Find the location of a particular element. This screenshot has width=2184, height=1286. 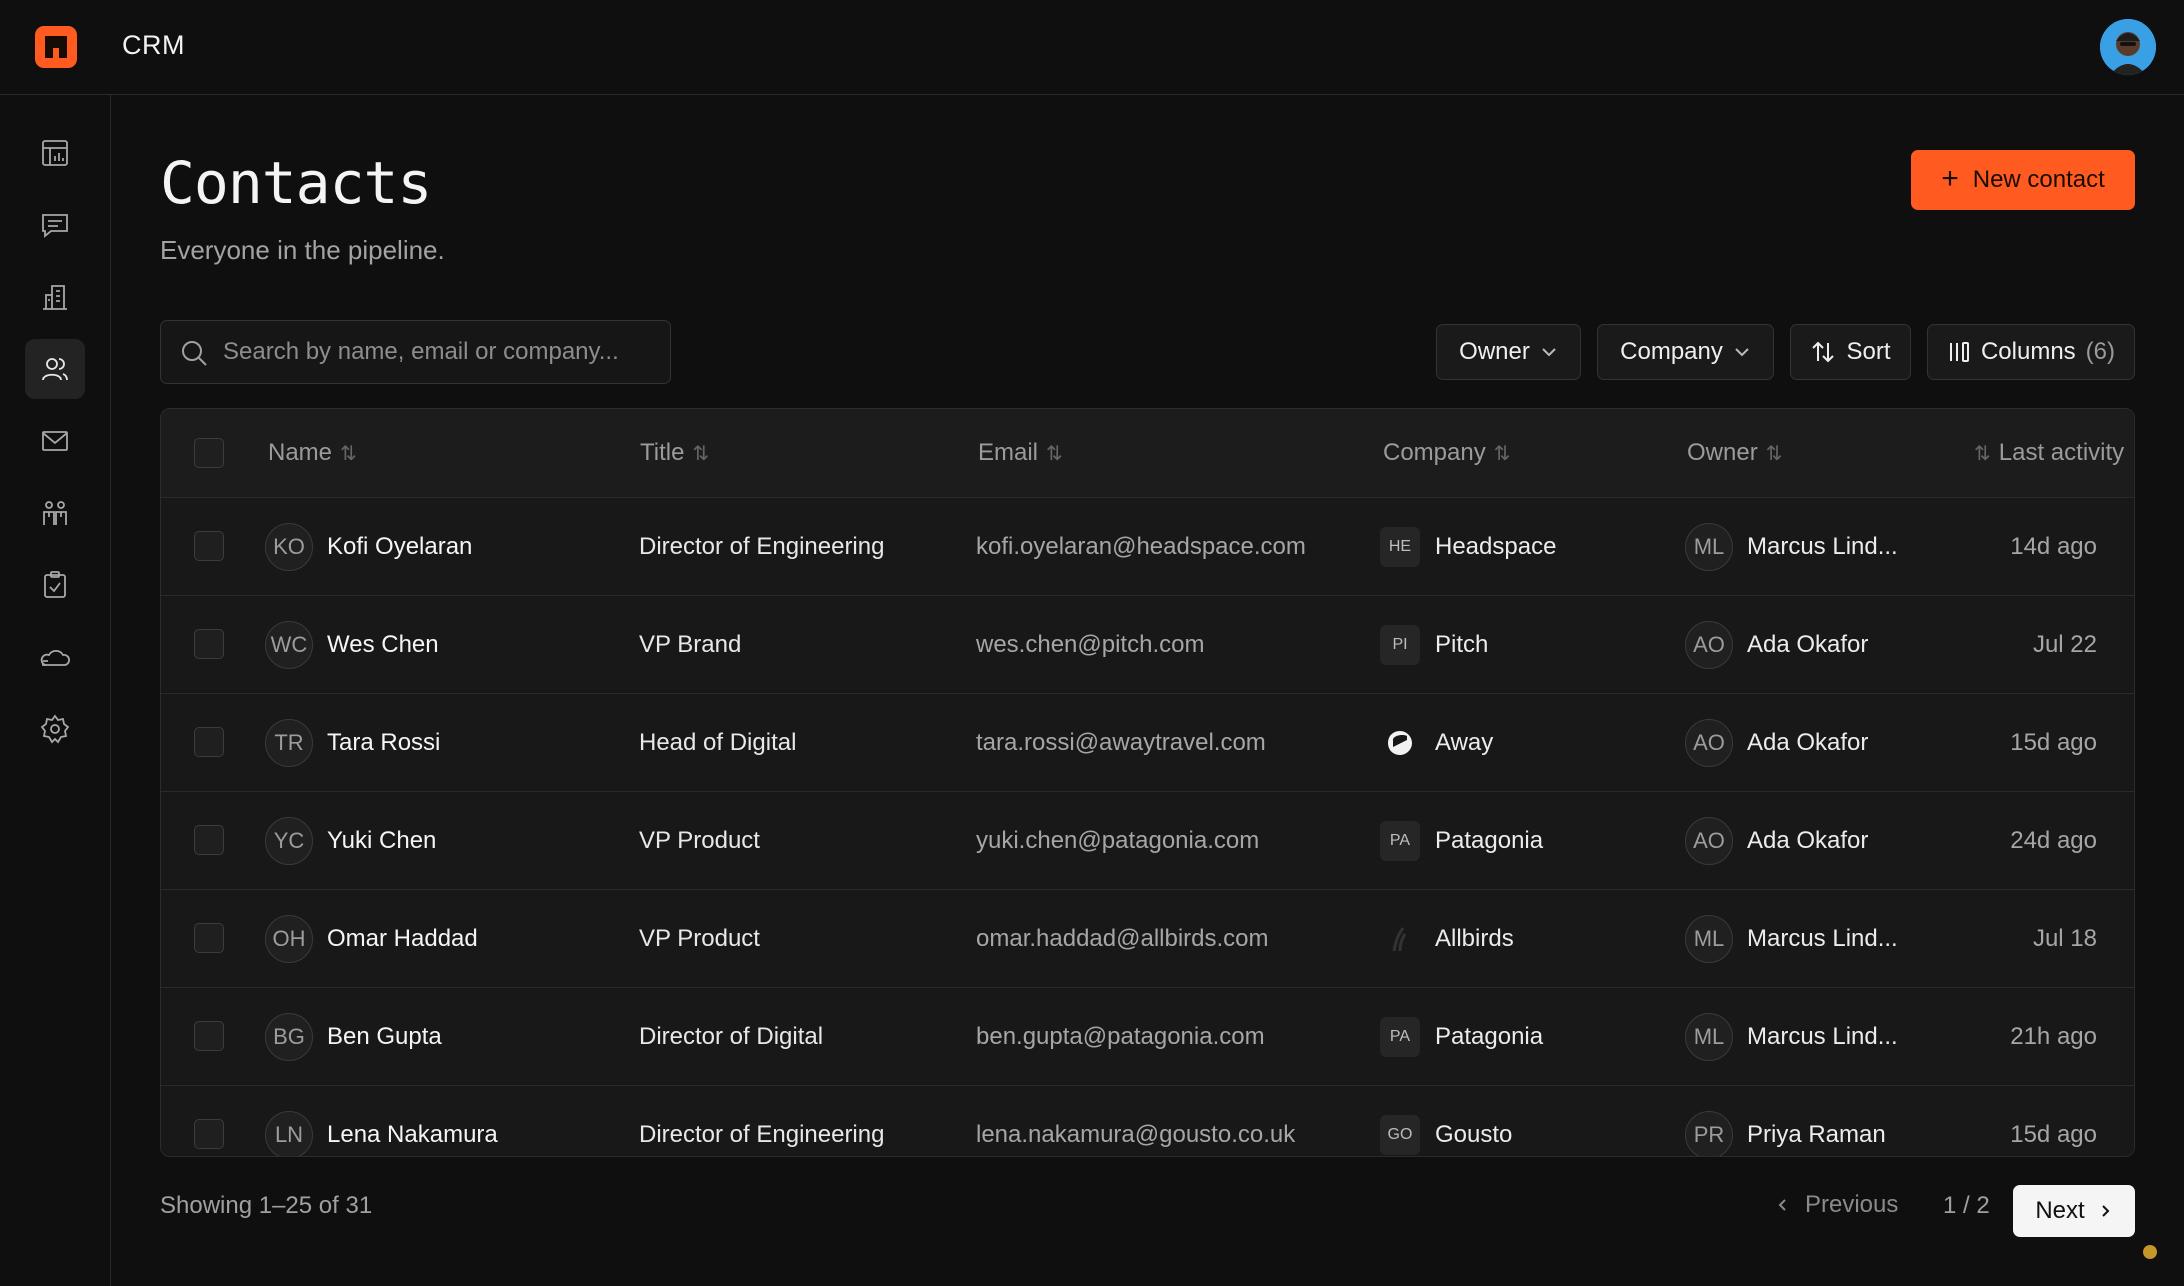

users-icon is located at coordinates (55, 369).